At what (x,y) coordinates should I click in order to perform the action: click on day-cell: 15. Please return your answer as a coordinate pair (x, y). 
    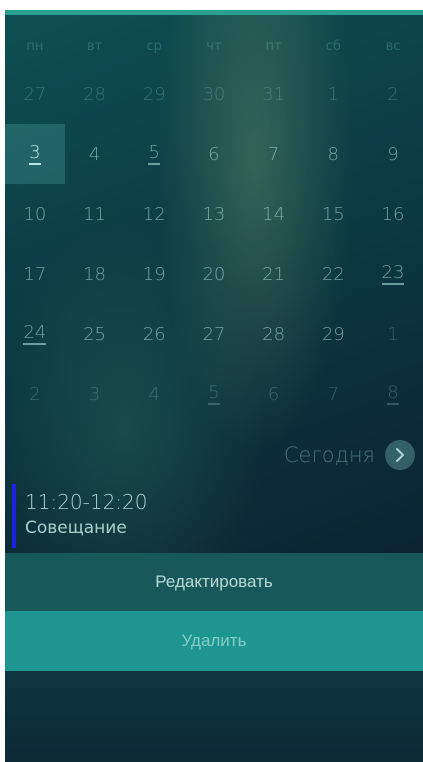
    Looking at the image, I should click on (333, 214).